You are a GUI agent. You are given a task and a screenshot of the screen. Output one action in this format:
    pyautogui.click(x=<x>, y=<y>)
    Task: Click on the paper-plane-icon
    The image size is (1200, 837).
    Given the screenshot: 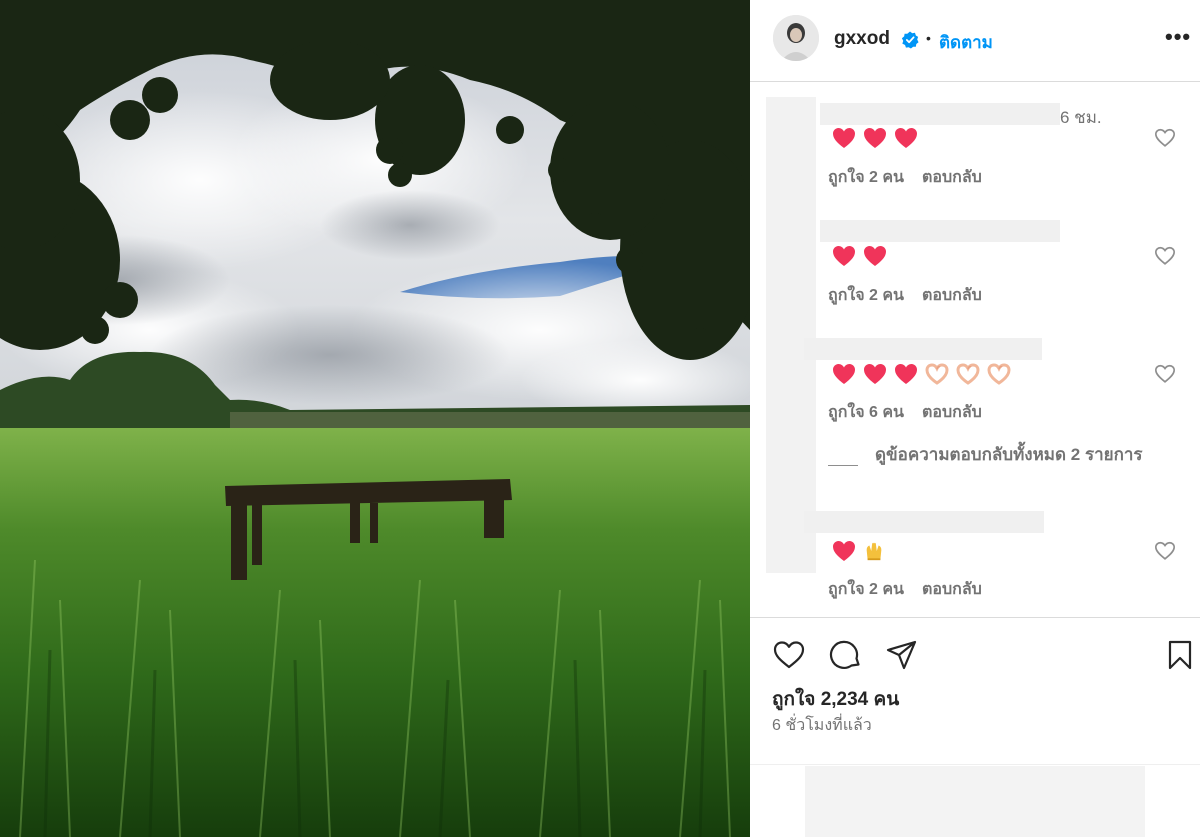 What is the action you would take?
    pyautogui.click(x=902, y=655)
    